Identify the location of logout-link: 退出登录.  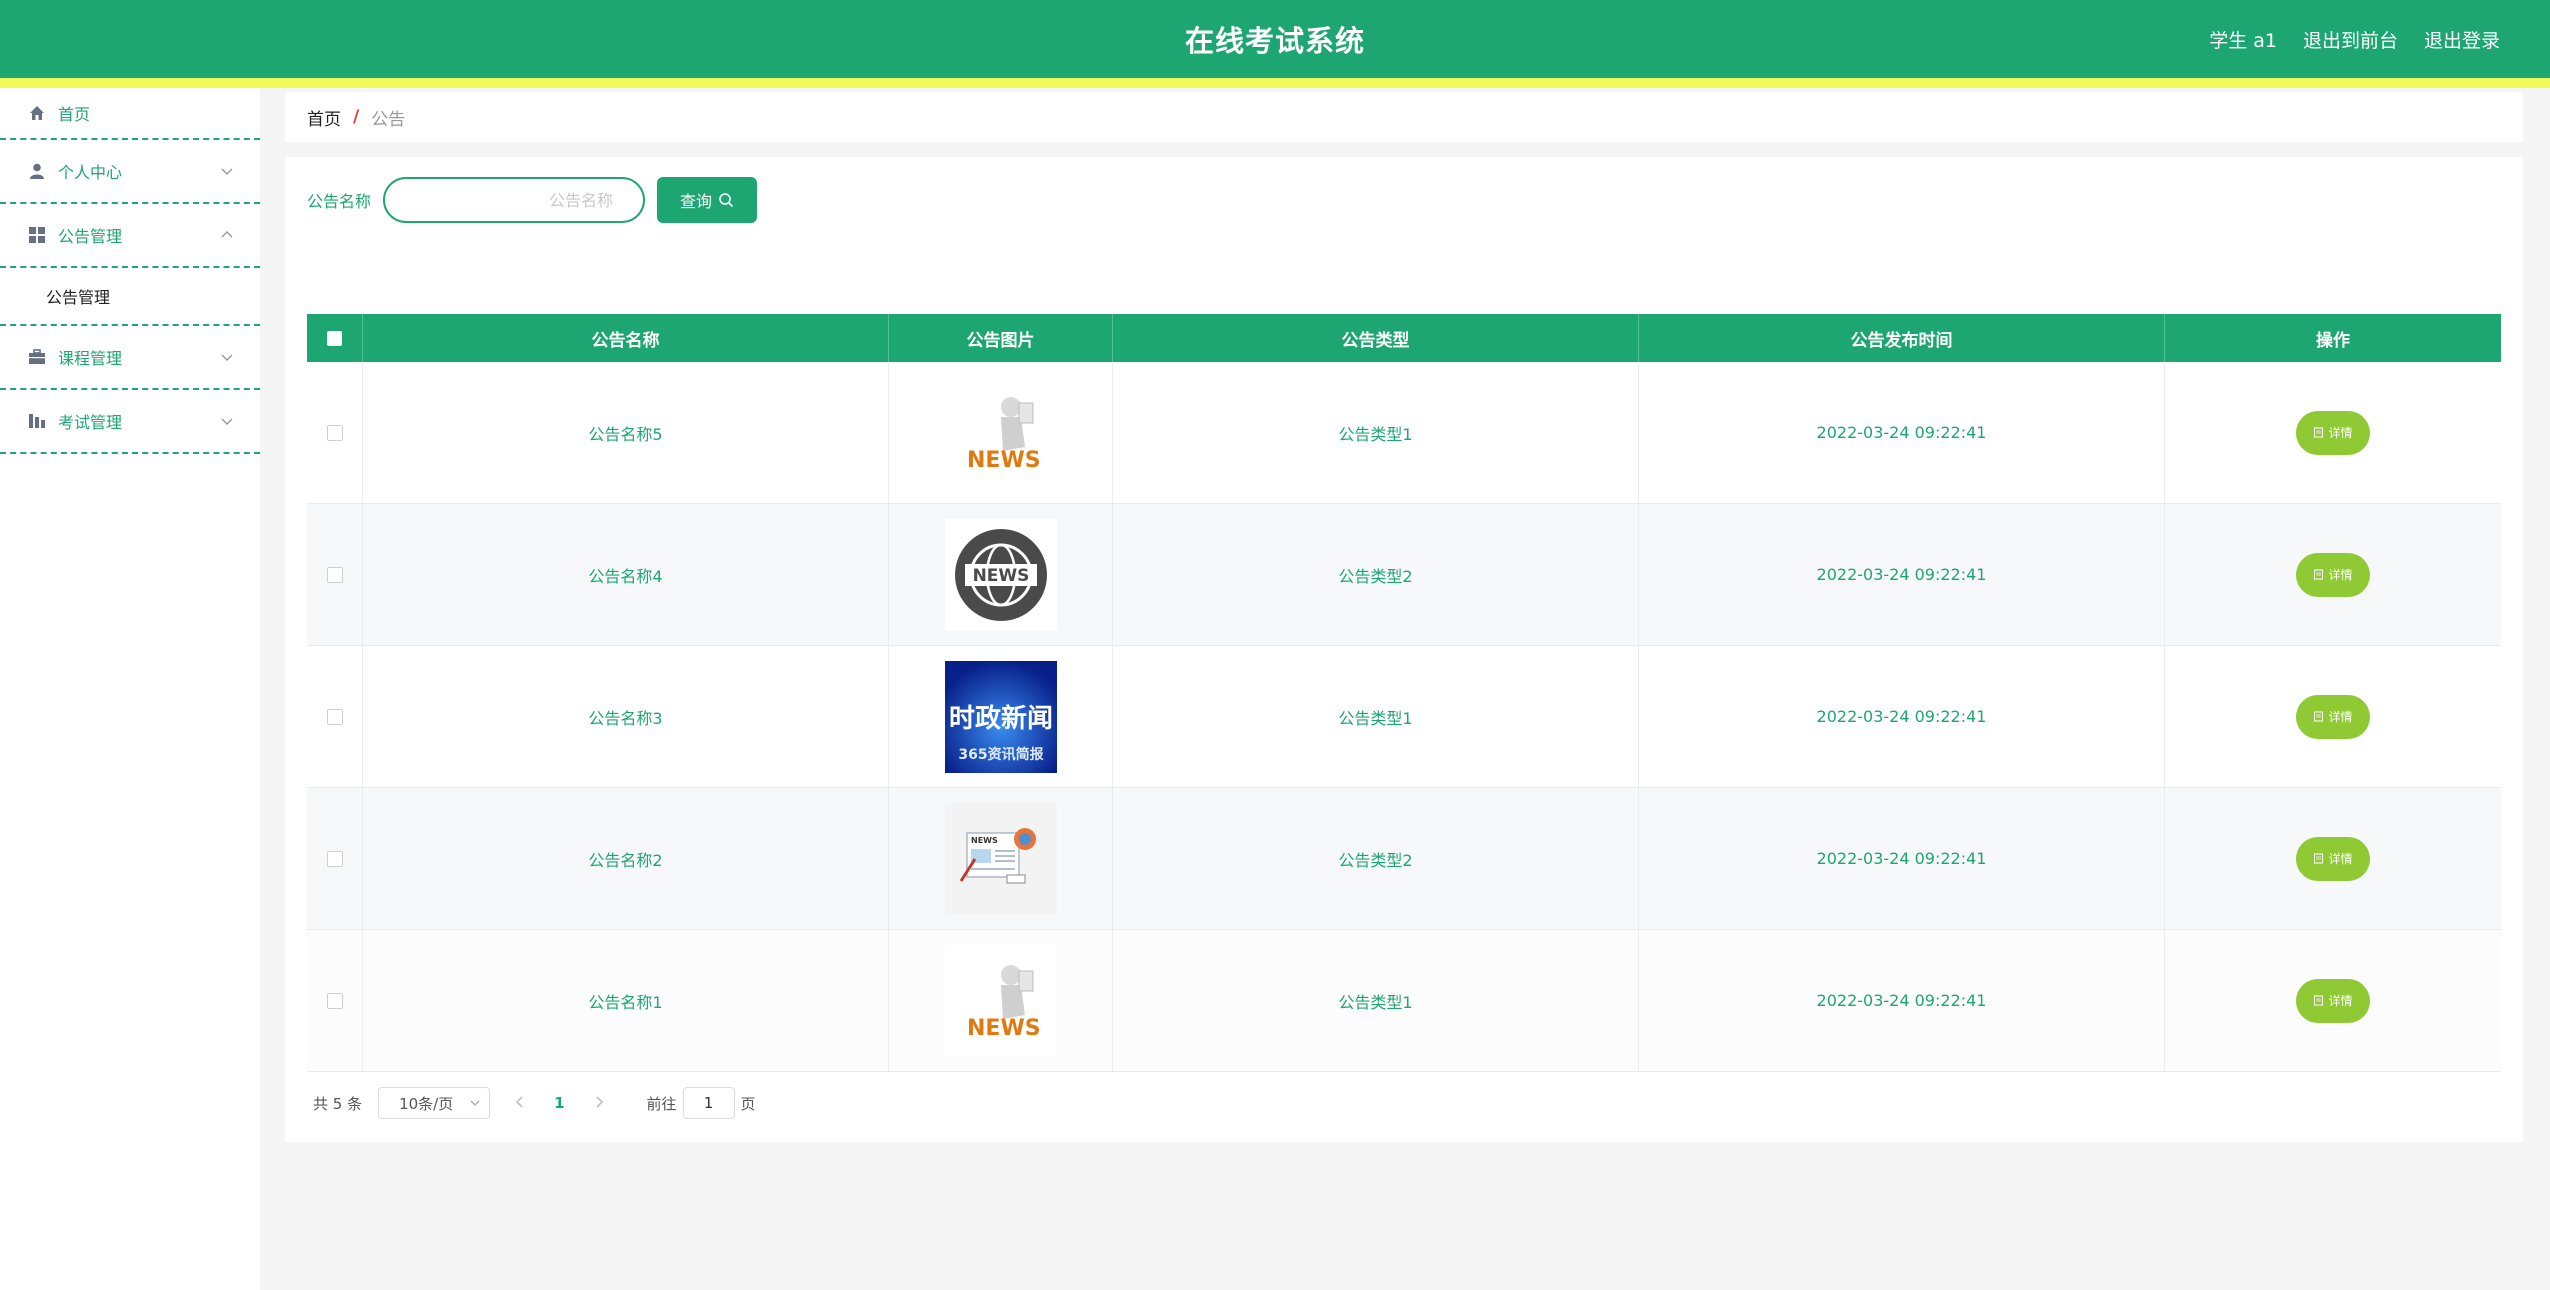
(2462, 39).